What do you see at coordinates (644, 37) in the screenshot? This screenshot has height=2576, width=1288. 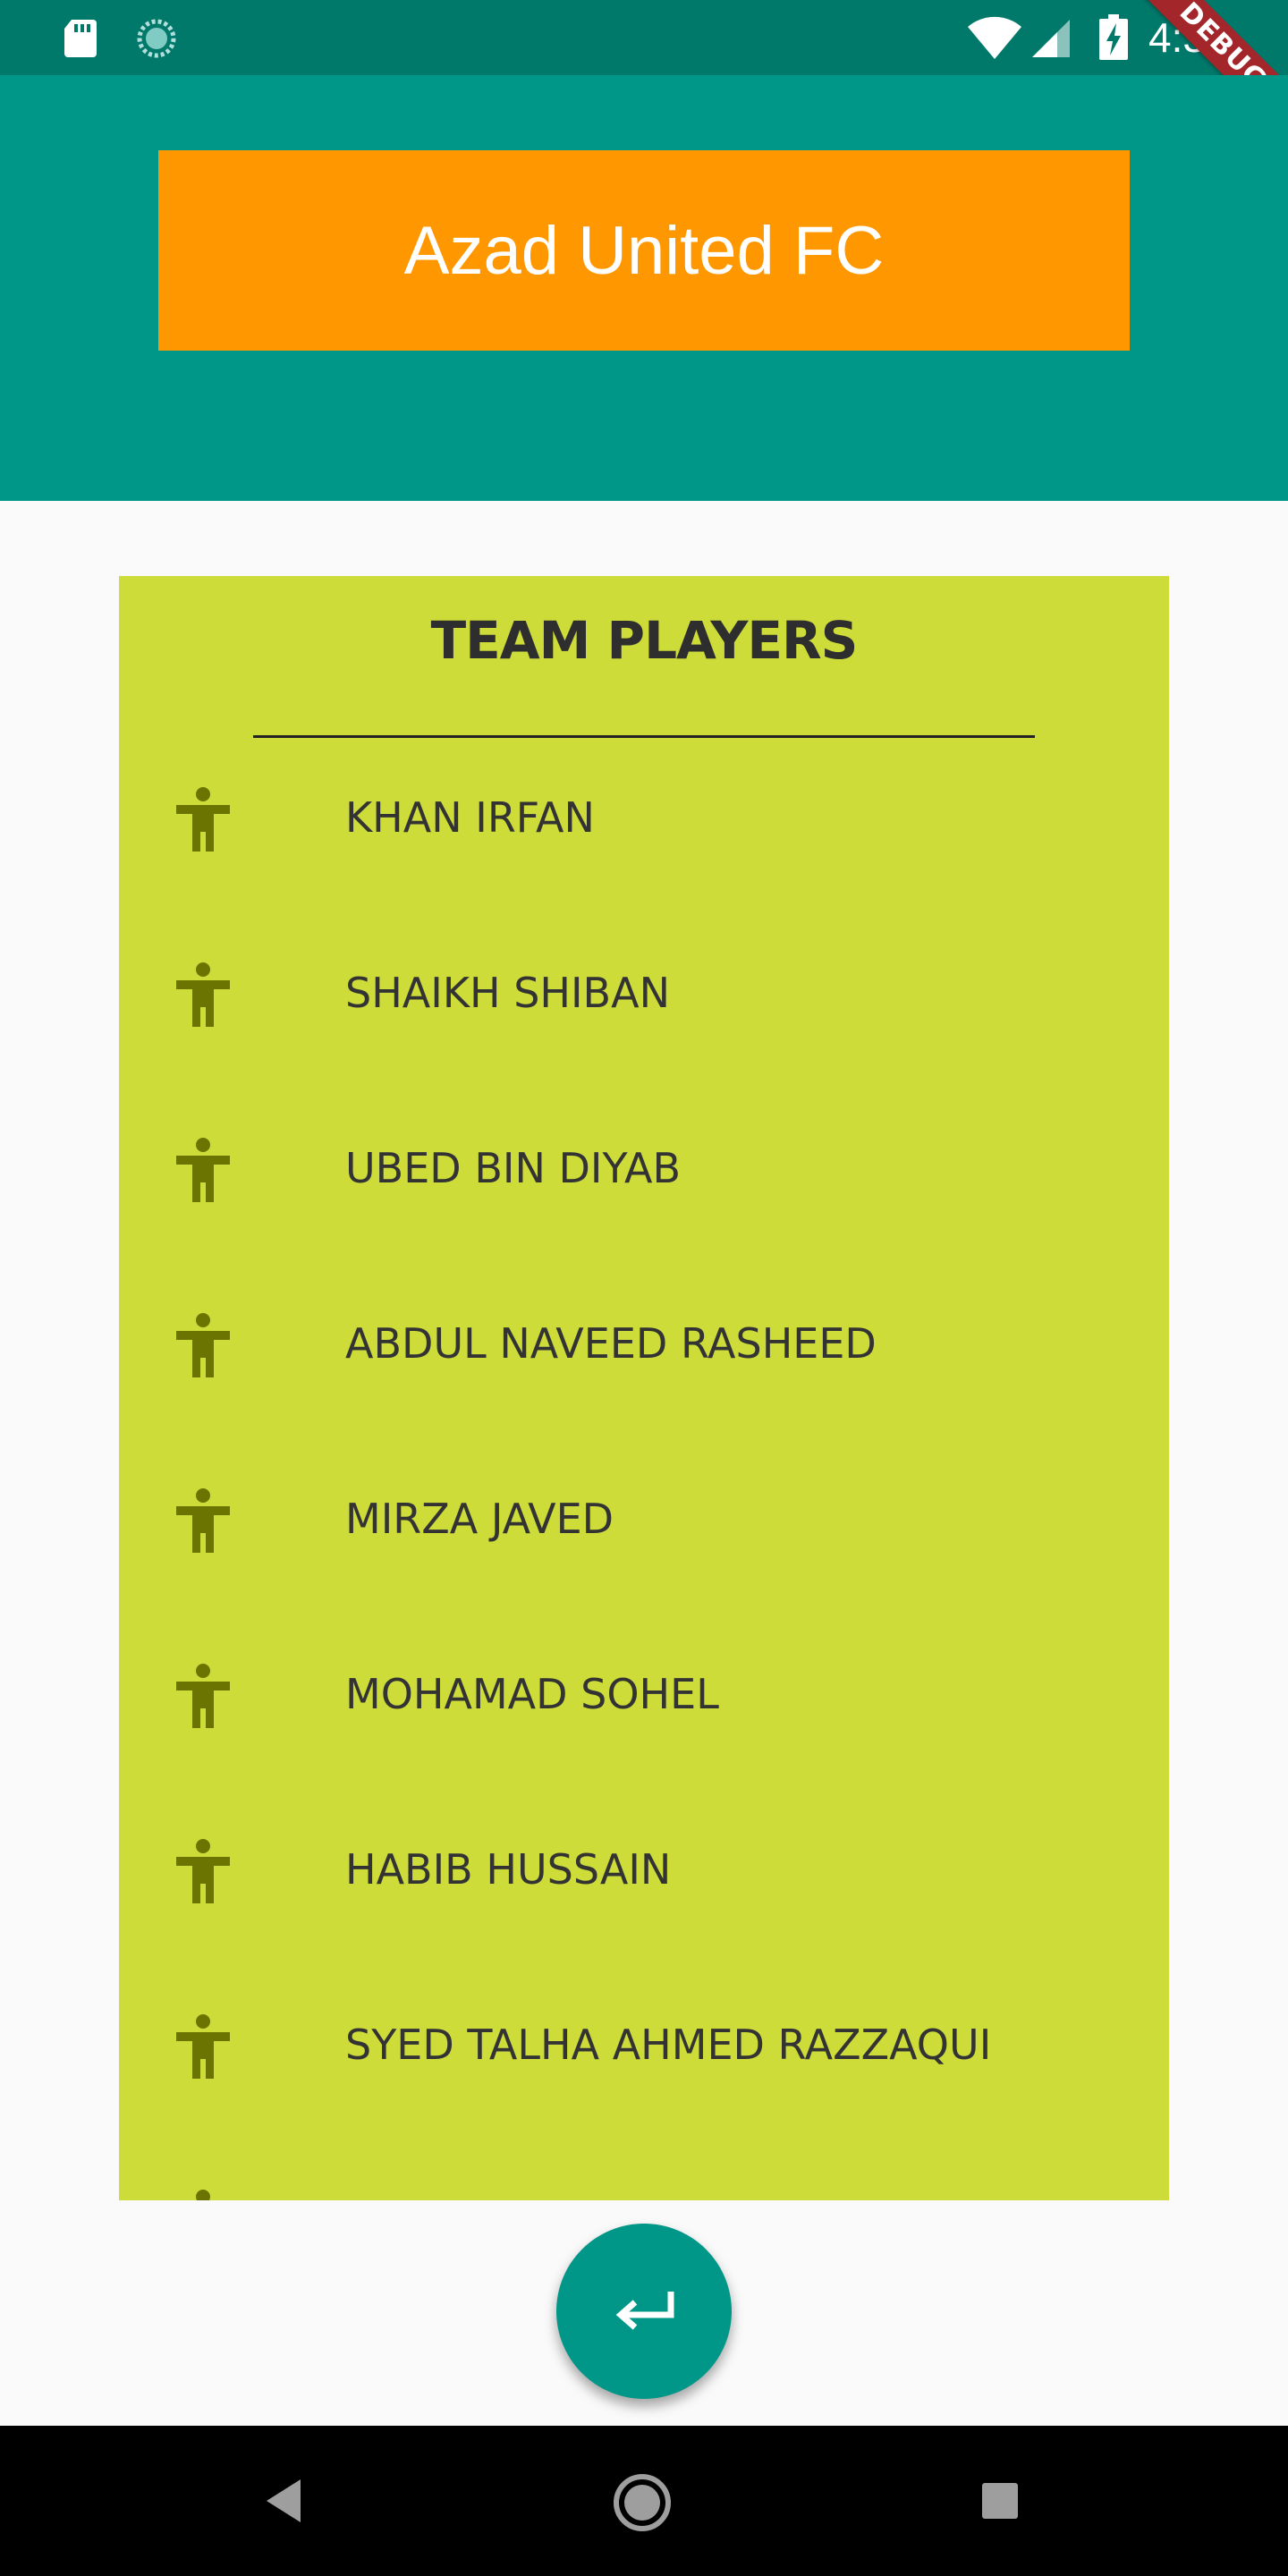 I see `status-bar: 4:32` at bounding box center [644, 37].